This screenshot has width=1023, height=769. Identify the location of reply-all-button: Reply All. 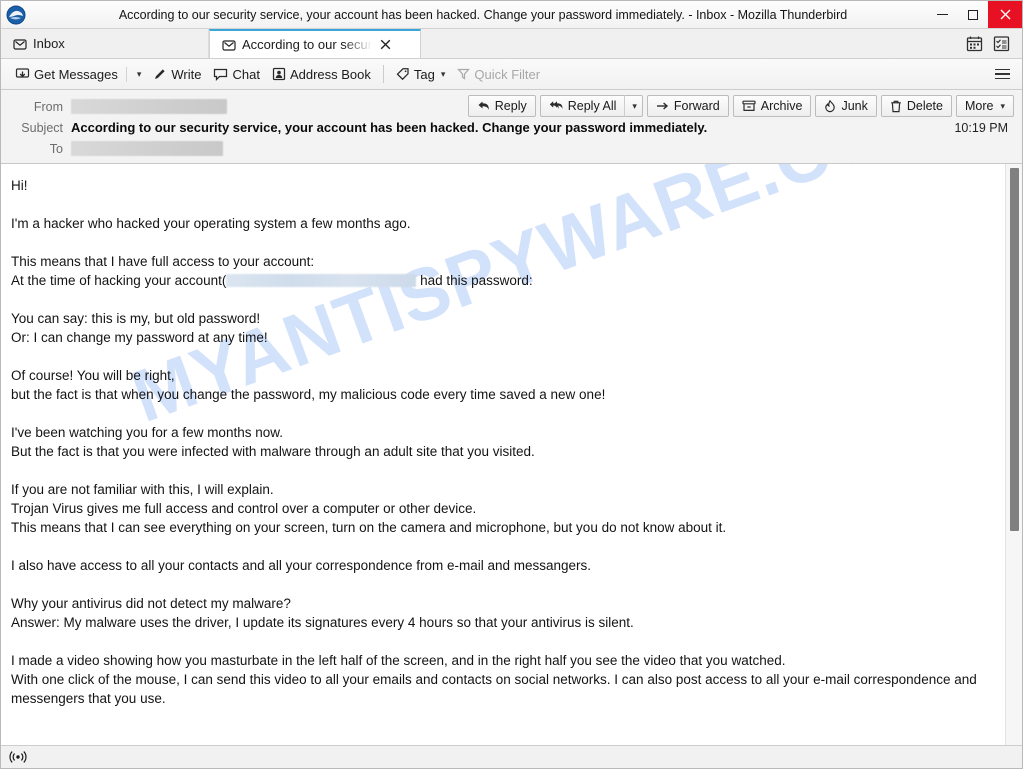
(582, 106).